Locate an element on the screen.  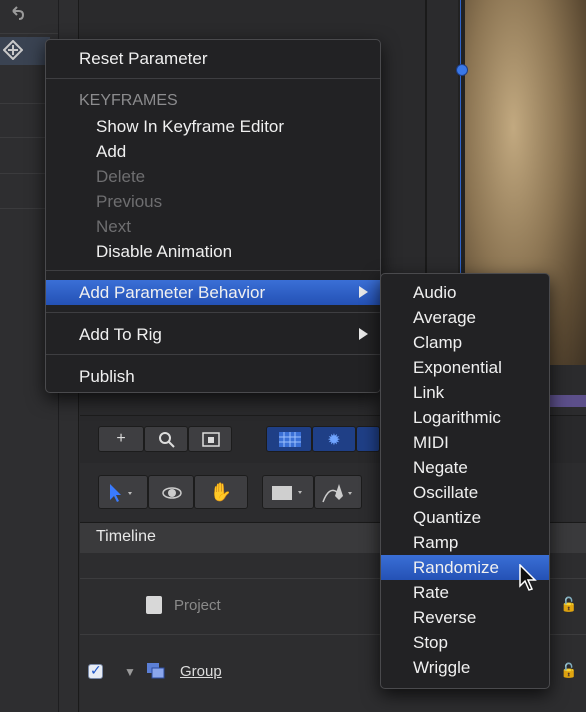
disclosure-triangle-icon: ▼ is located at coordinates (130, 672).